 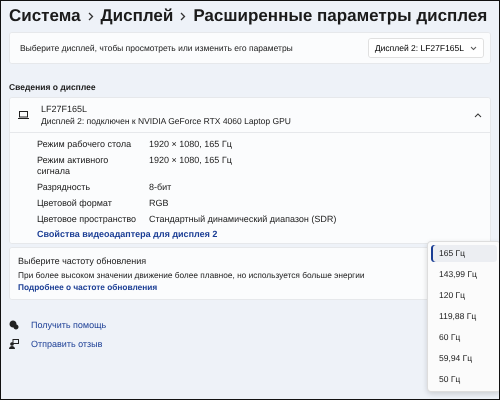 I want to click on menu-item: 50 Гц, so click(x=464, y=379).